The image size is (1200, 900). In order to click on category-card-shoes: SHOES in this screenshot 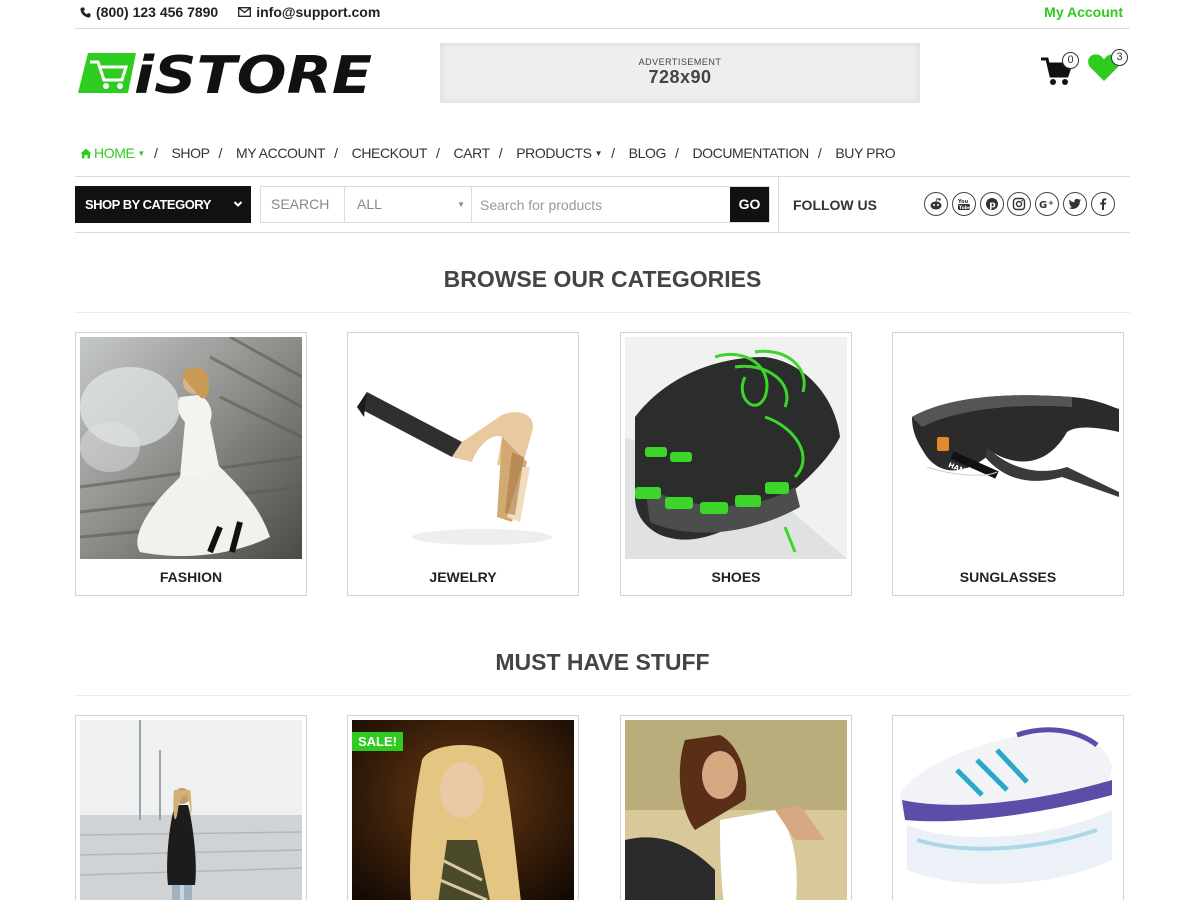, I will do `click(736, 464)`.